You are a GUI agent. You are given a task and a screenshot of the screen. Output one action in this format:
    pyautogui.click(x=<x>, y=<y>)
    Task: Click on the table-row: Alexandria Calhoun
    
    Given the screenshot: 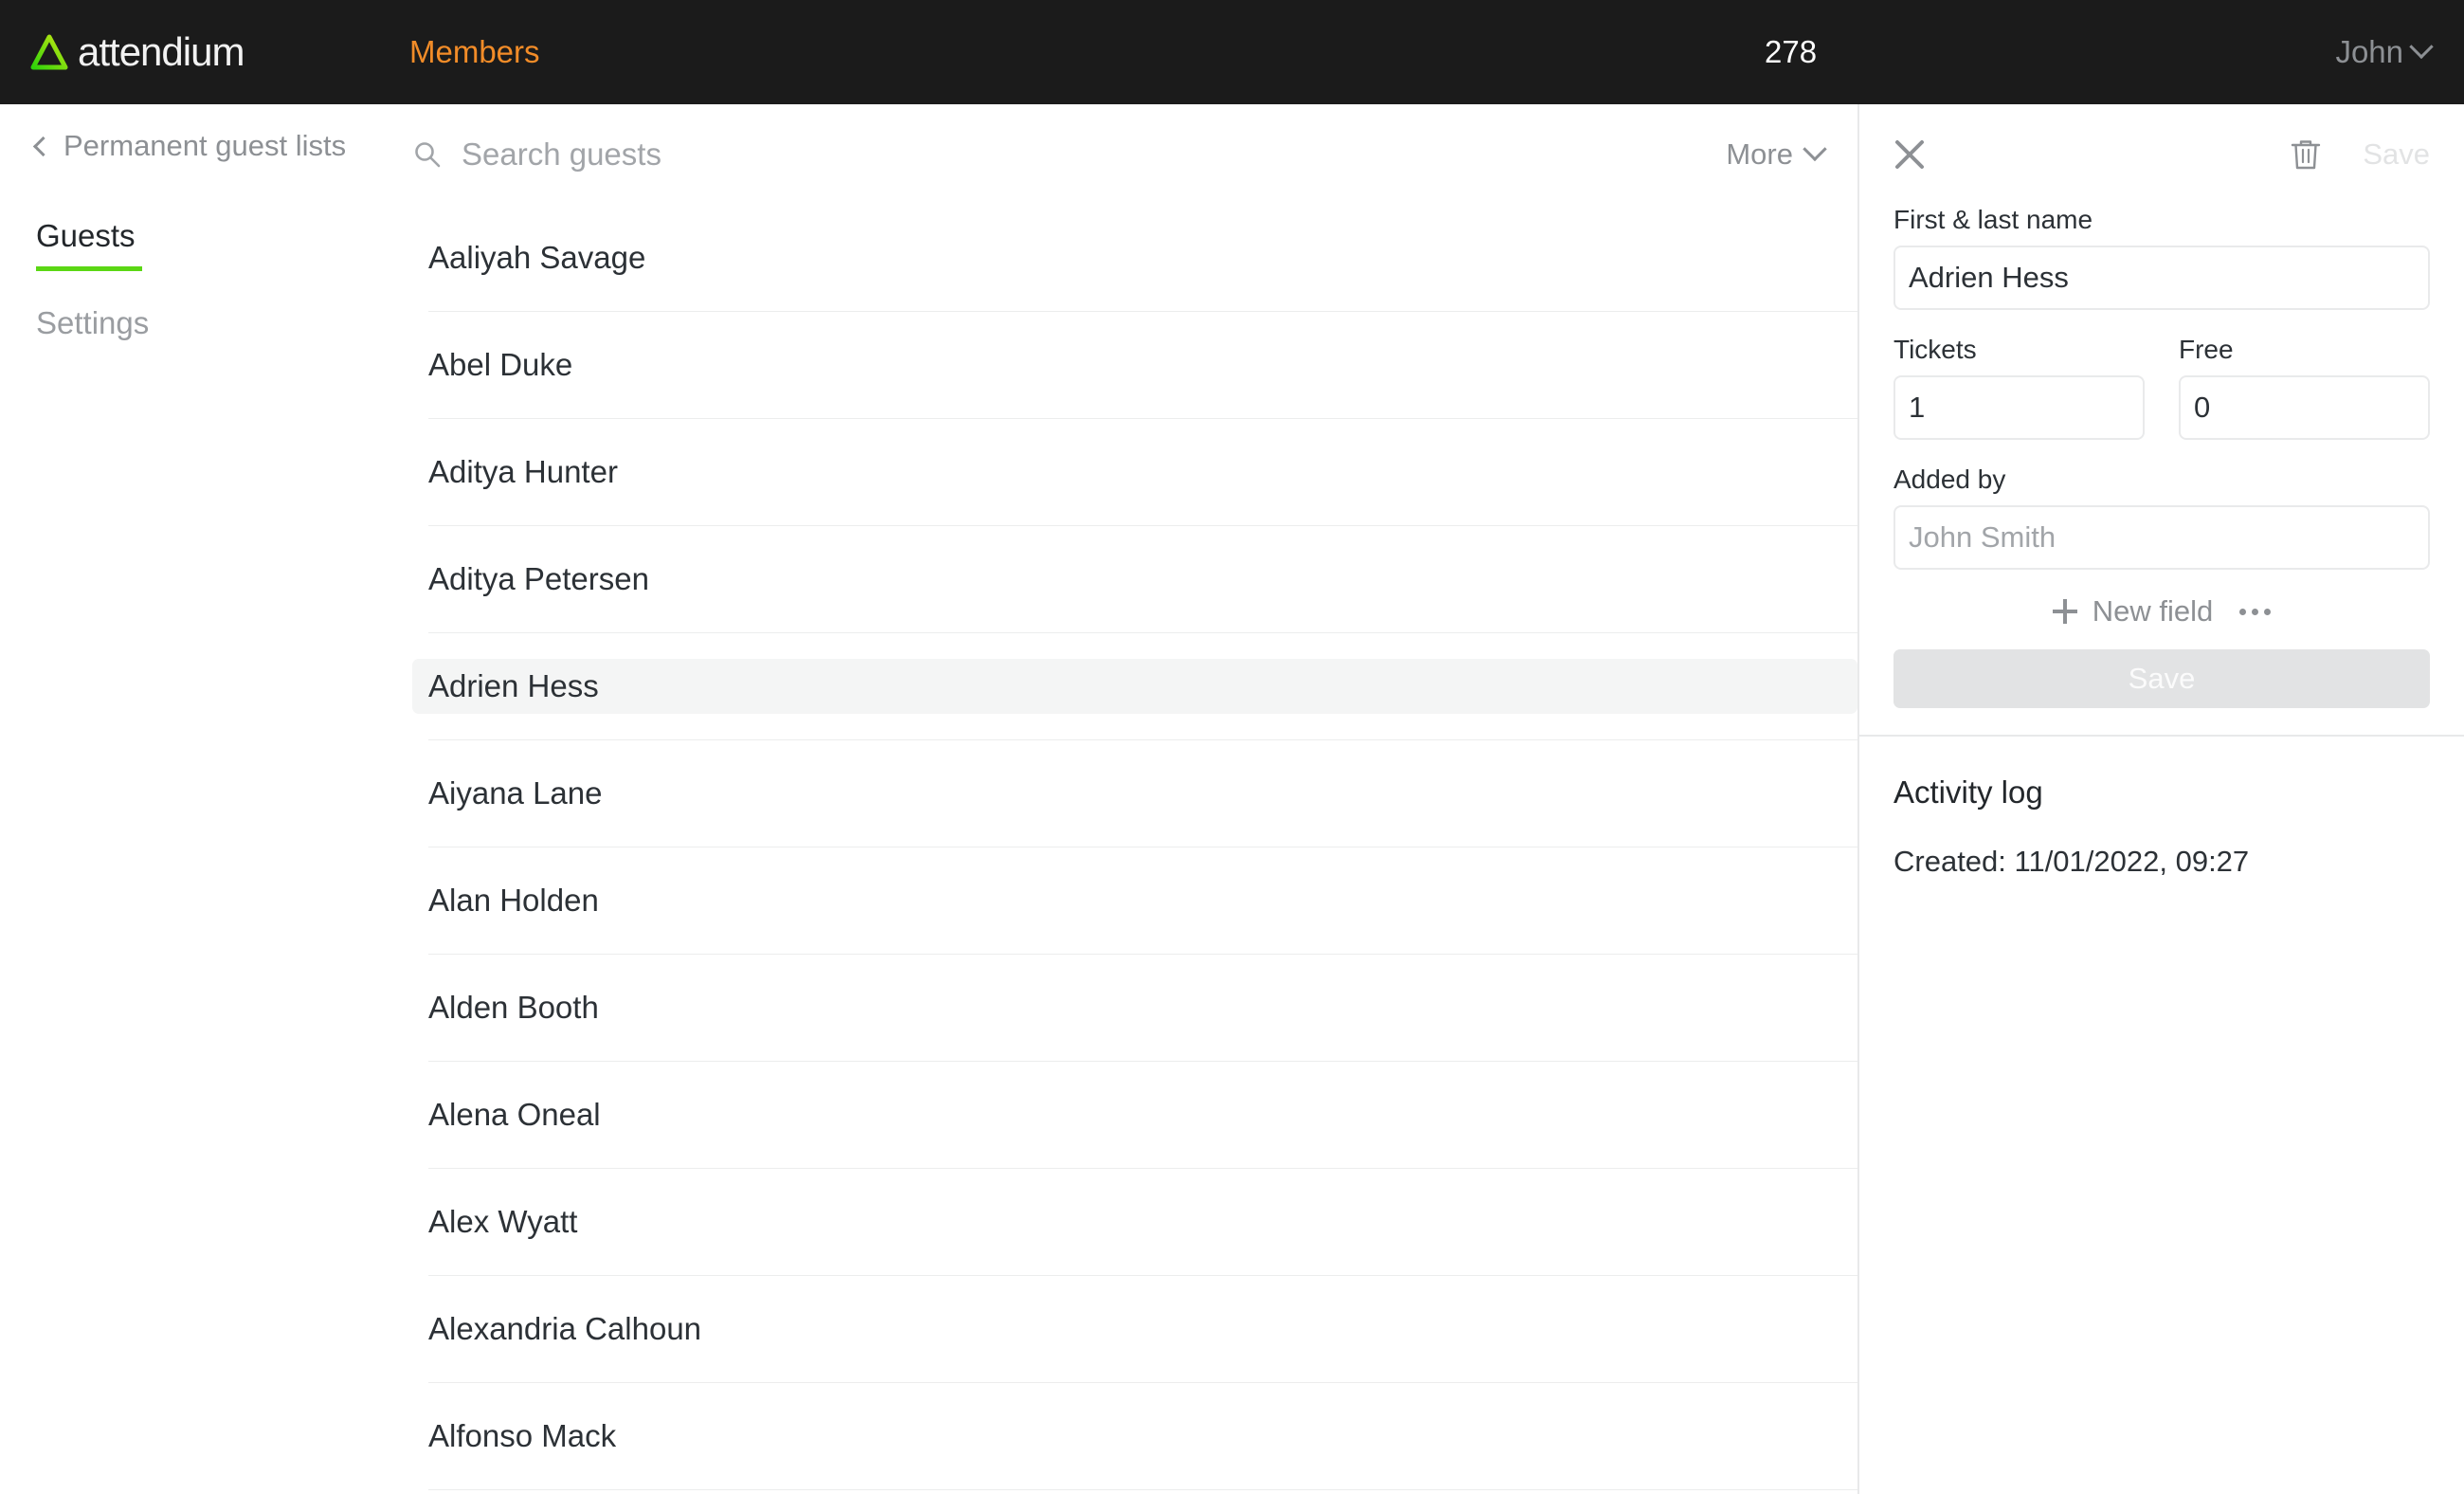 What is the action you would take?
    pyautogui.click(x=1135, y=1329)
    